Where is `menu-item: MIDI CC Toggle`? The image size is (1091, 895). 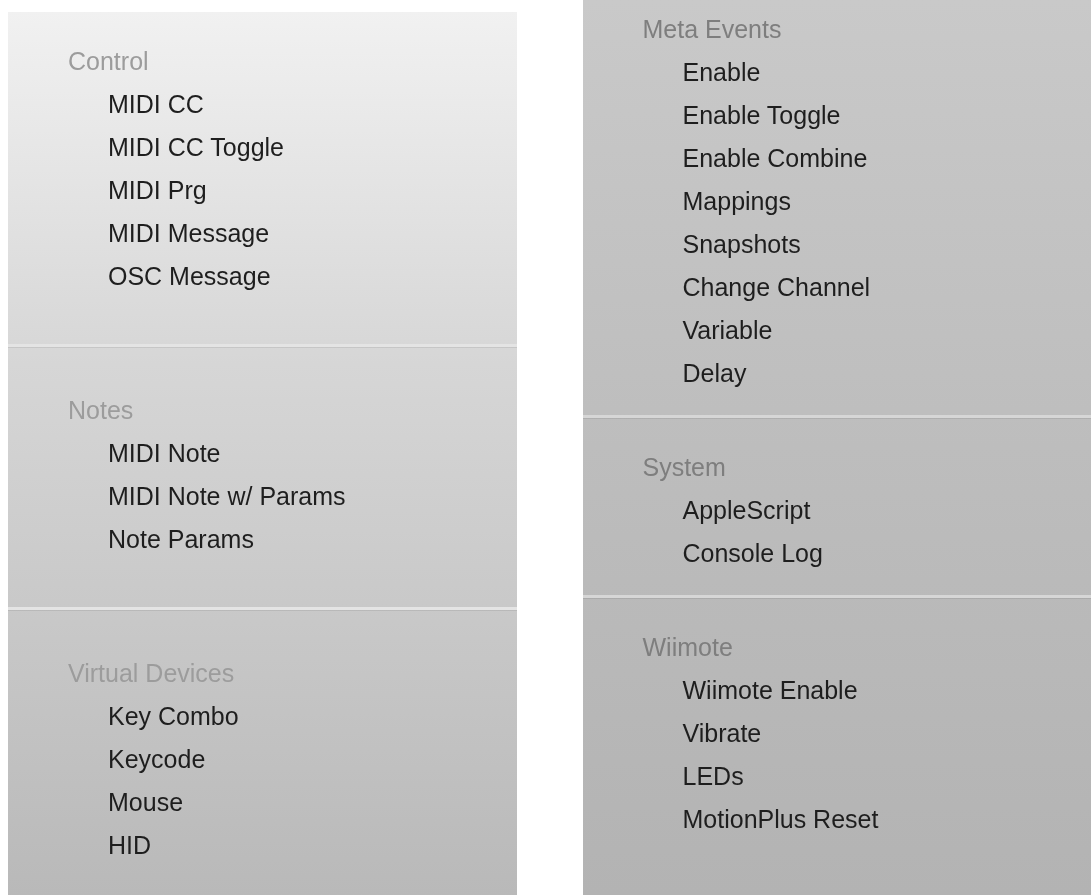
menu-item: MIDI CC Toggle is located at coordinates (196, 147).